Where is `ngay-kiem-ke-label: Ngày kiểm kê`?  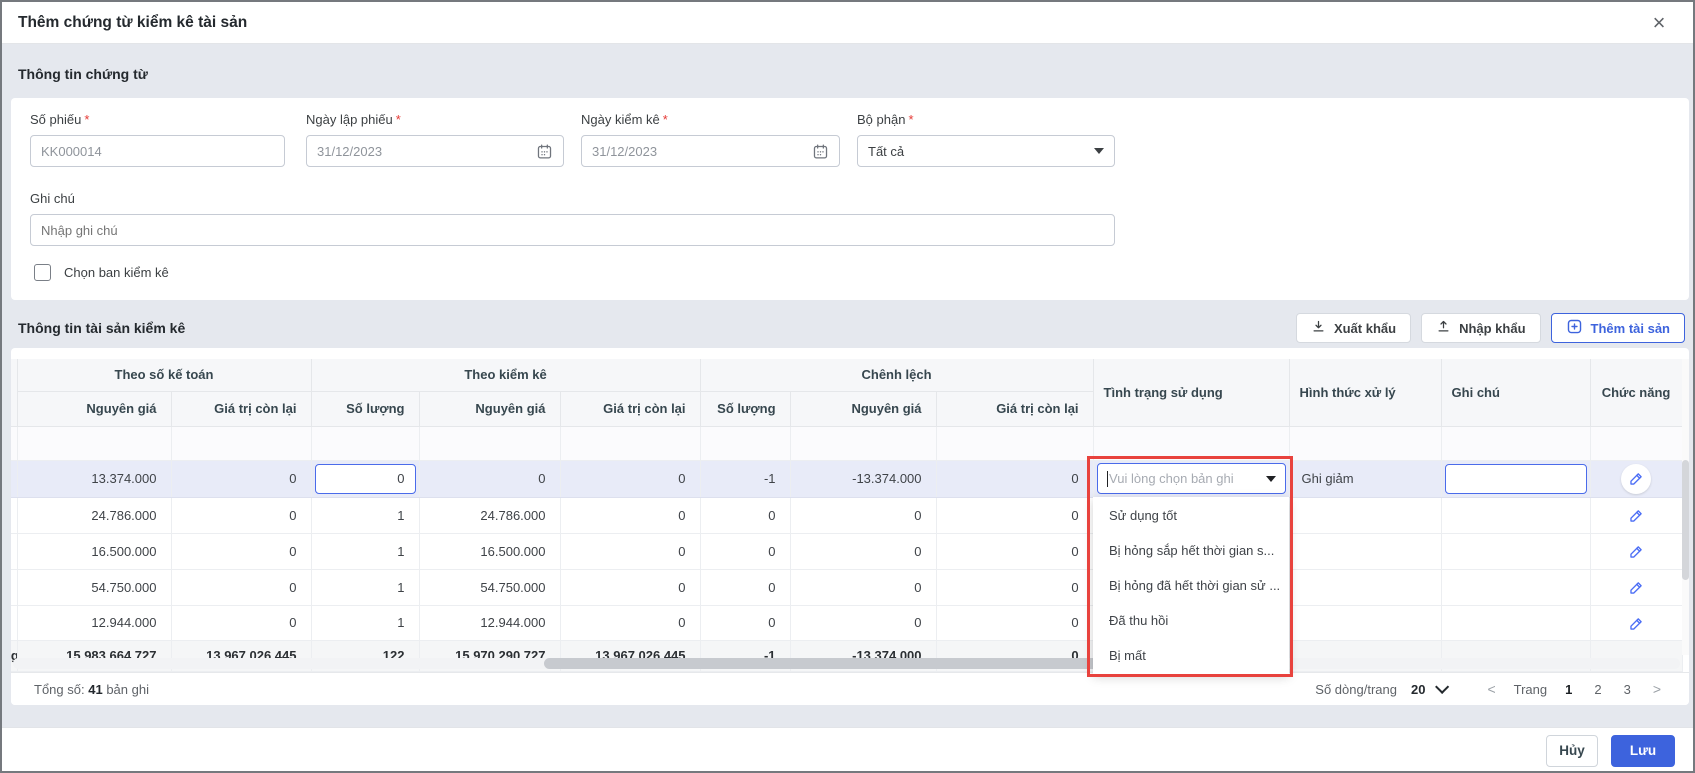 ngay-kiem-ke-label: Ngày kiểm kê is located at coordinates (620, 119).